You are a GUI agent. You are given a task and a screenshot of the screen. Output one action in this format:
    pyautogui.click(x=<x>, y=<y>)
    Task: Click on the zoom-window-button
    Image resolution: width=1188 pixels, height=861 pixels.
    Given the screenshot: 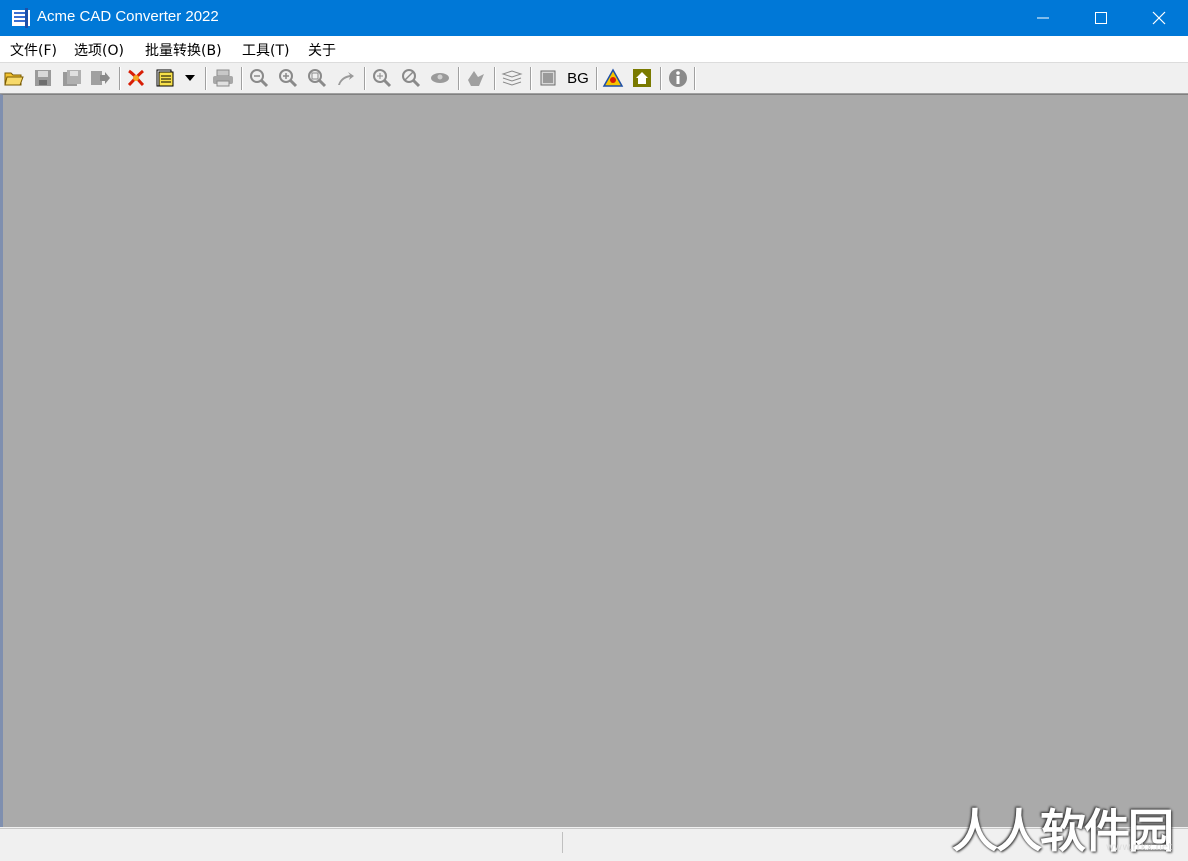 What is the action you would take?
    pyautogui.click(x=317, y=78)
    